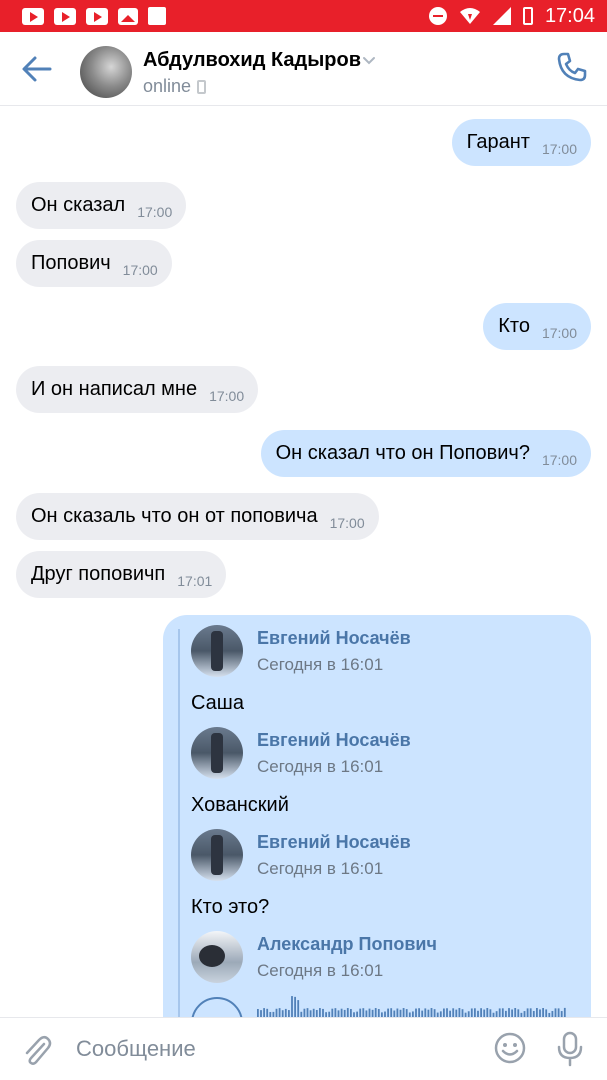 Image resolution: width=607 pixels, height=1080 pixels. What do you see at coordinates (240, 805) in the screenshot?
I see `forwarded-message-text: Хованский` at bounding box center [240, 805].